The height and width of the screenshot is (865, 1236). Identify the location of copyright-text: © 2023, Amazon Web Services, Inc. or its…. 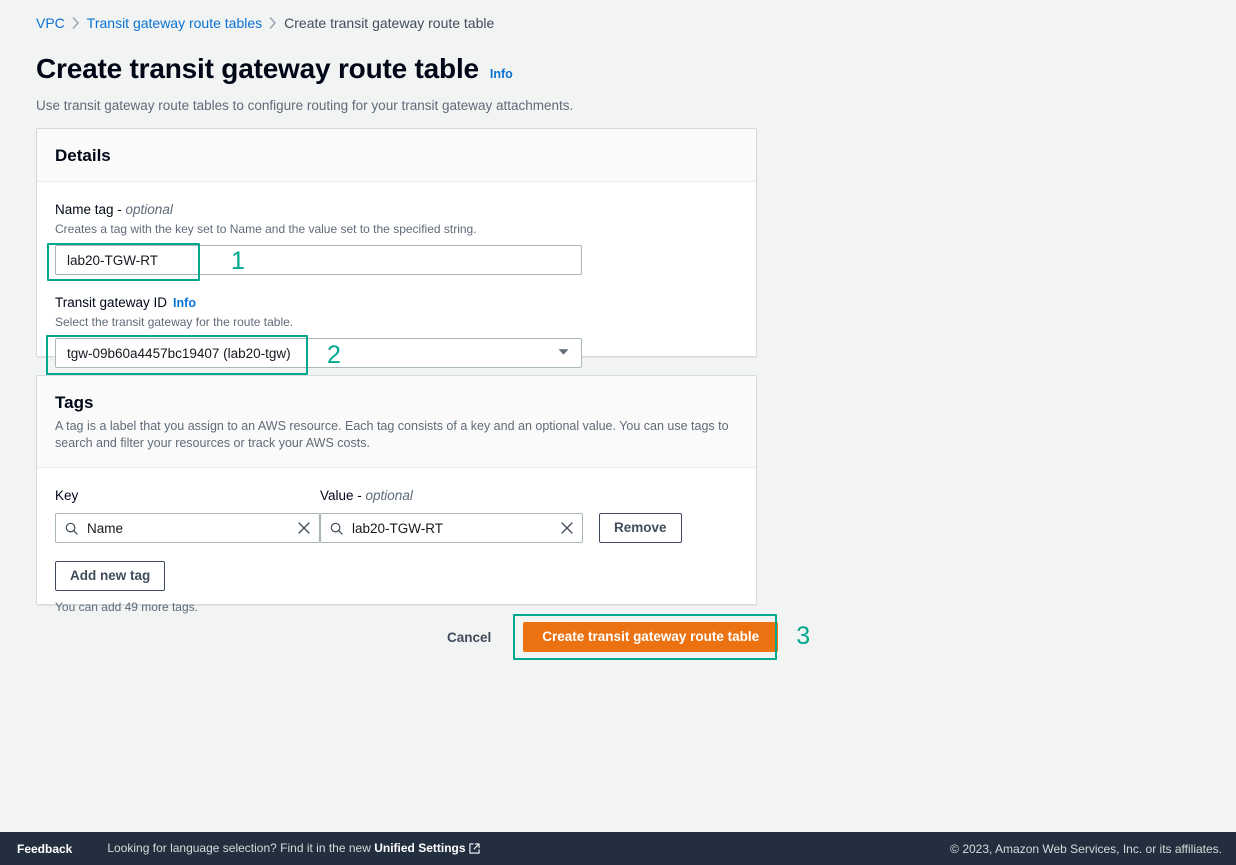
(1086, 848).